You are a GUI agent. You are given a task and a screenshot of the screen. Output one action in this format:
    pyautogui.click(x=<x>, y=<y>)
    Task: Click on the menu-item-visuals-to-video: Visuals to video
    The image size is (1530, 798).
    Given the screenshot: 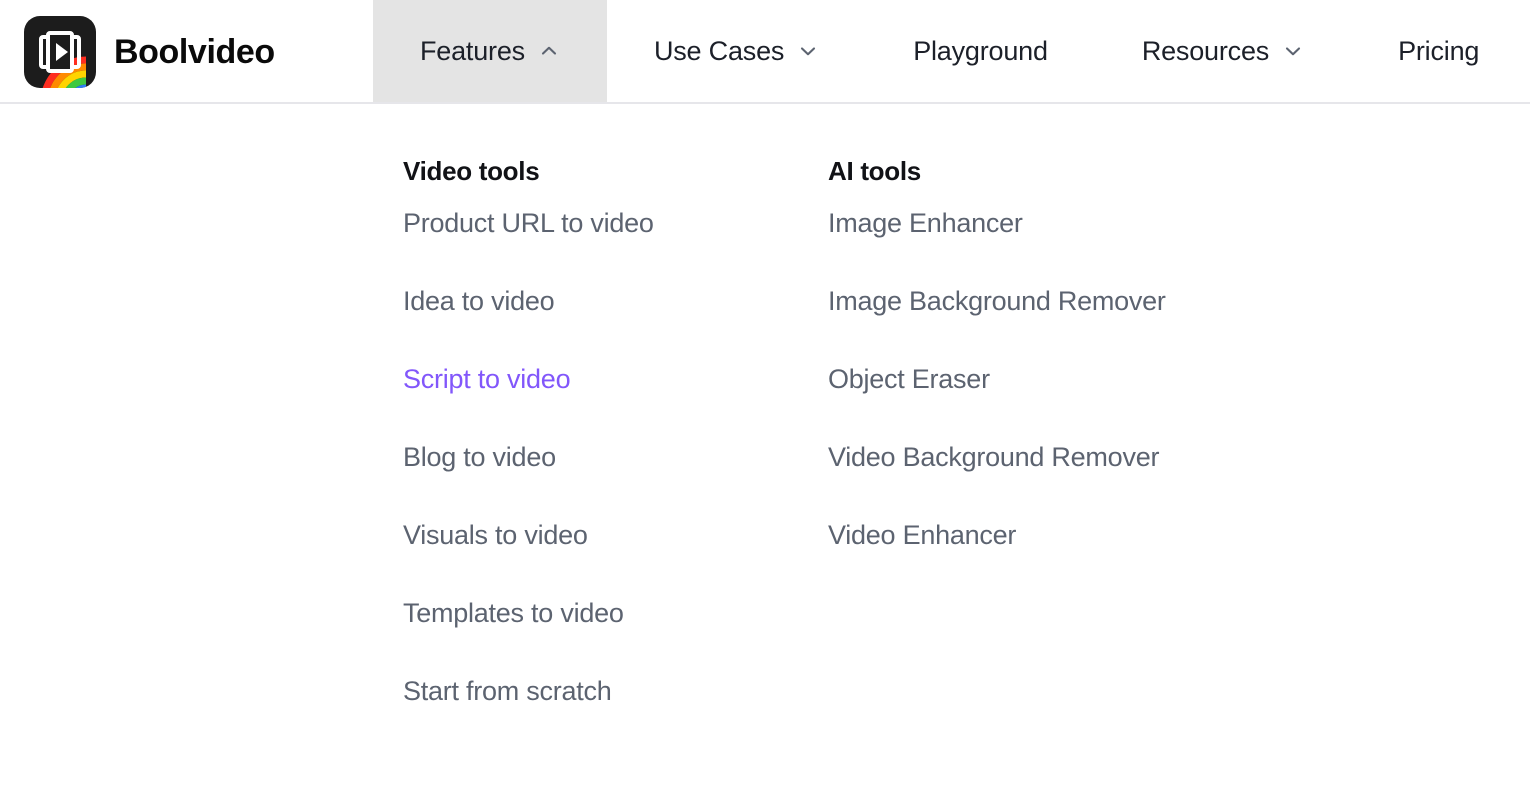 What is the action you would take?
    pyautogui.click(x=528, y=535)
    